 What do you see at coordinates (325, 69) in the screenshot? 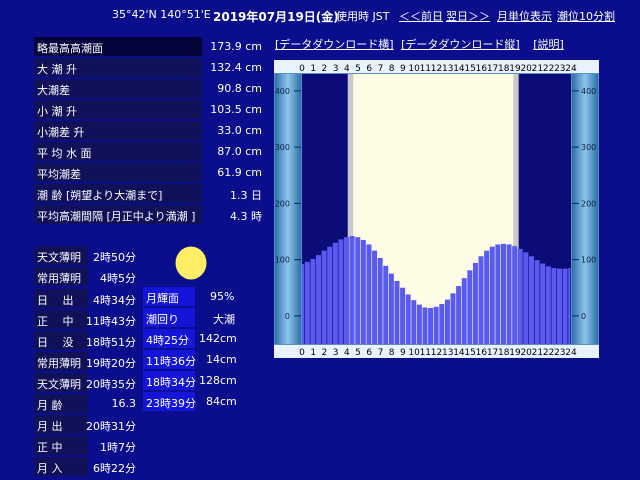
I see `hour-label-top: 2` at bounding box center [325, 69].